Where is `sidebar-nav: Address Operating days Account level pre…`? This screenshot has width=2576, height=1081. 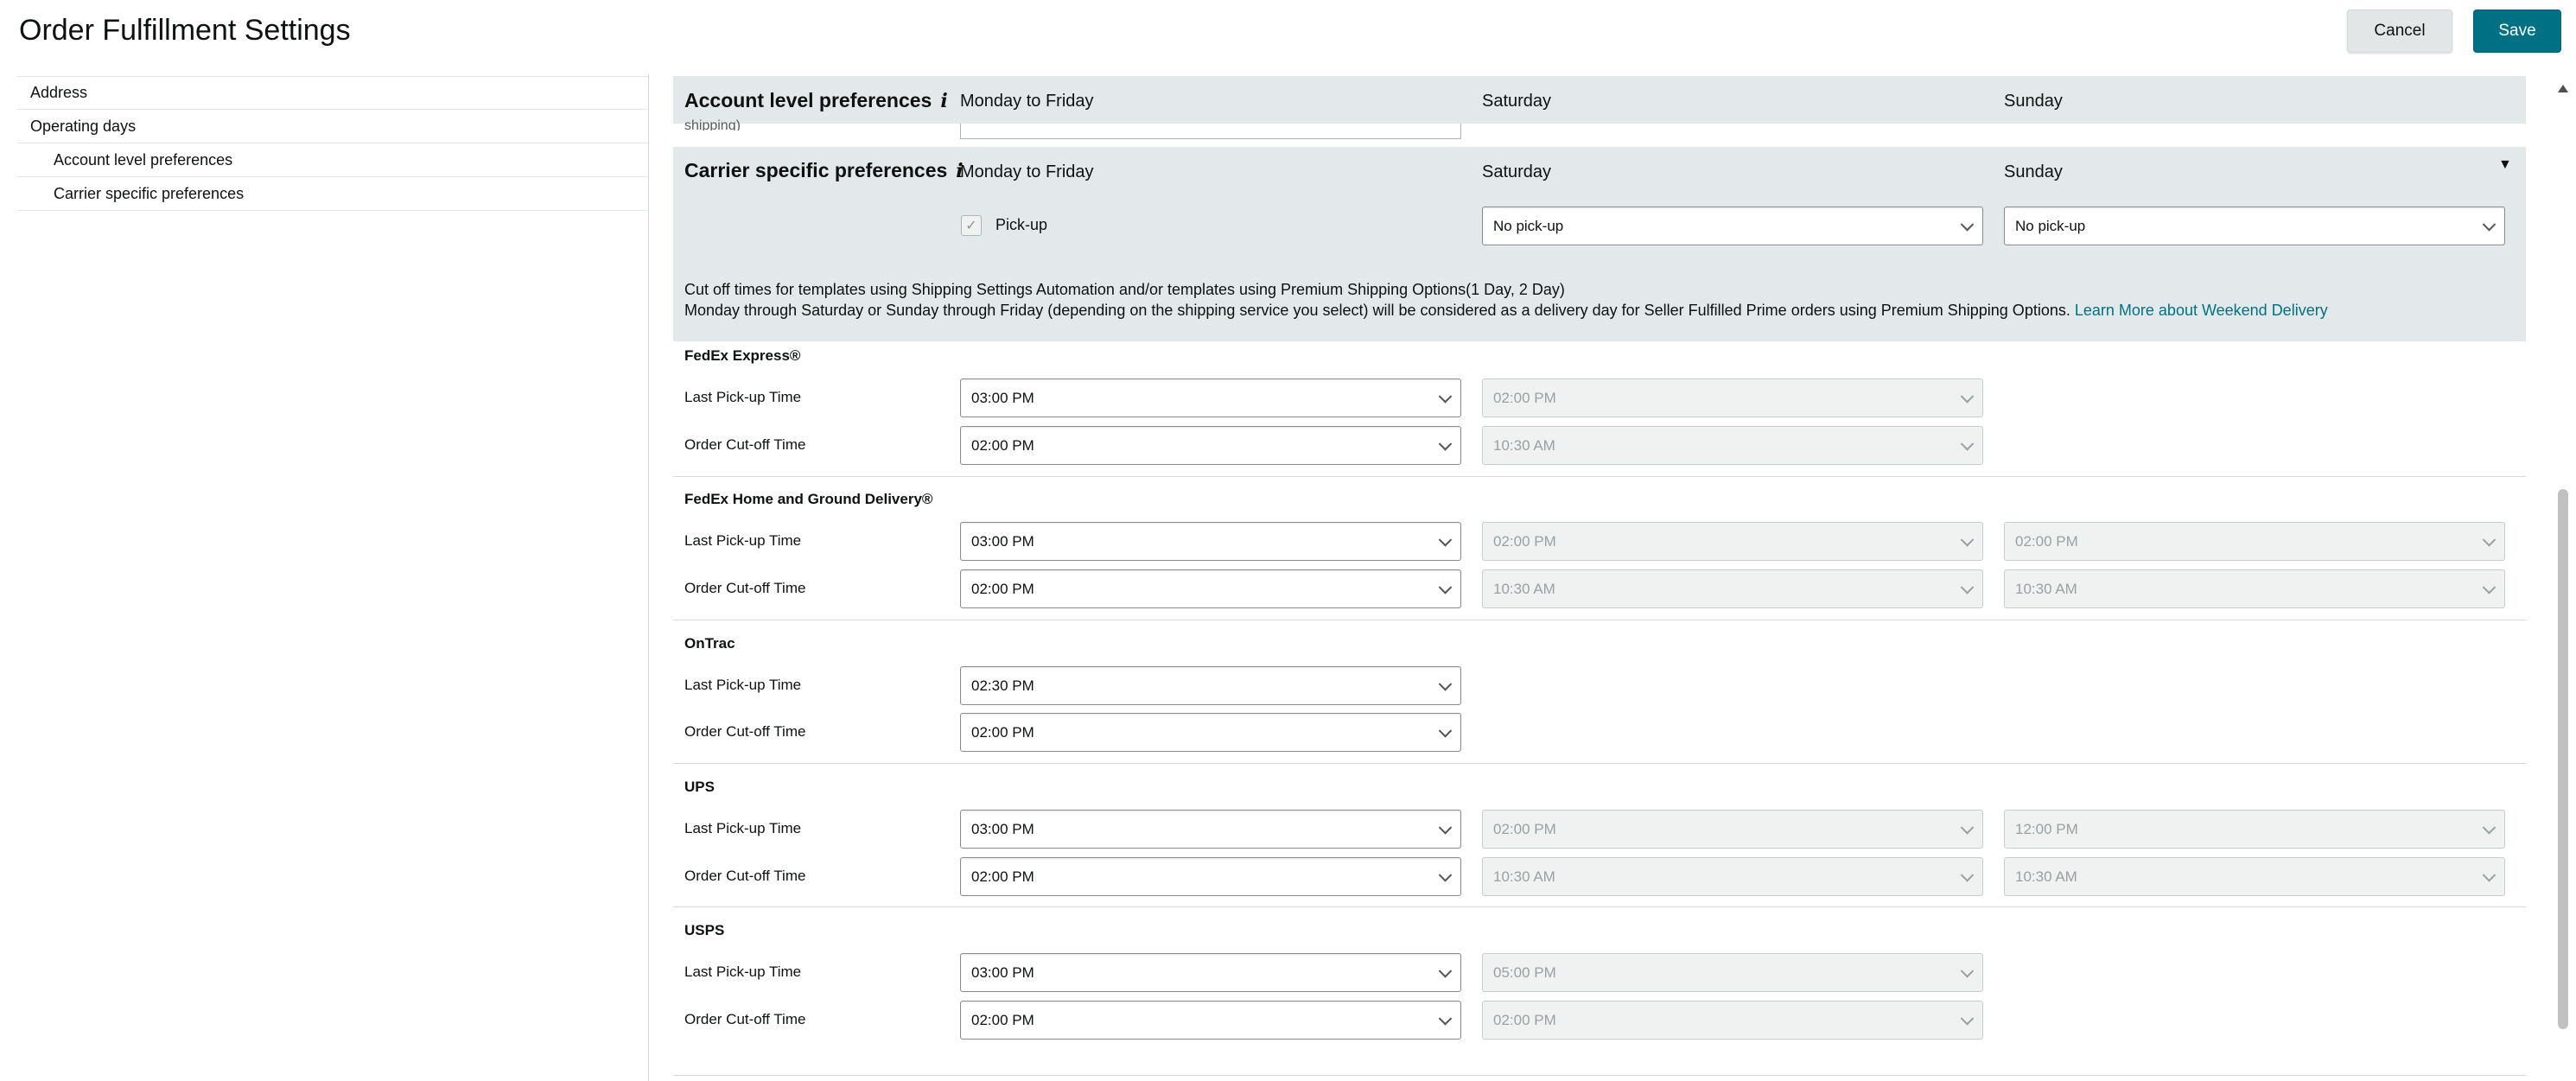 sidebar-nav: Address Operating days Account level pre… is located at coordinates (332, 143).